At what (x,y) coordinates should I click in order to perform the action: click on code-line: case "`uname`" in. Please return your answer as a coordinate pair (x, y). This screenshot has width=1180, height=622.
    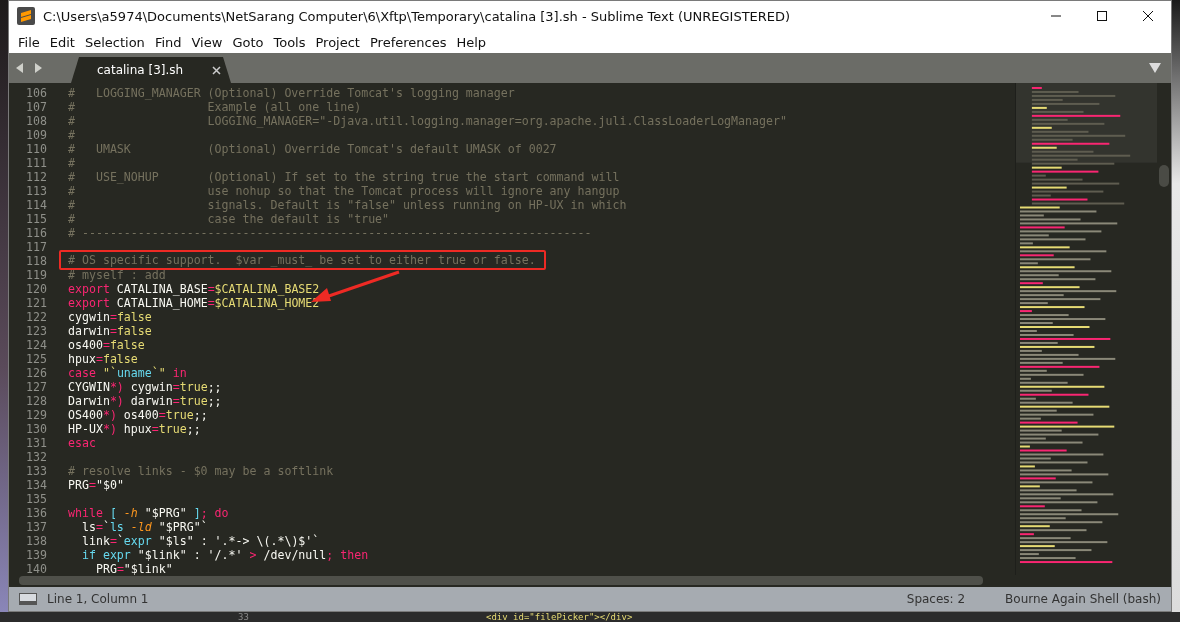
    Looking at the image, I should click on (127, 373).